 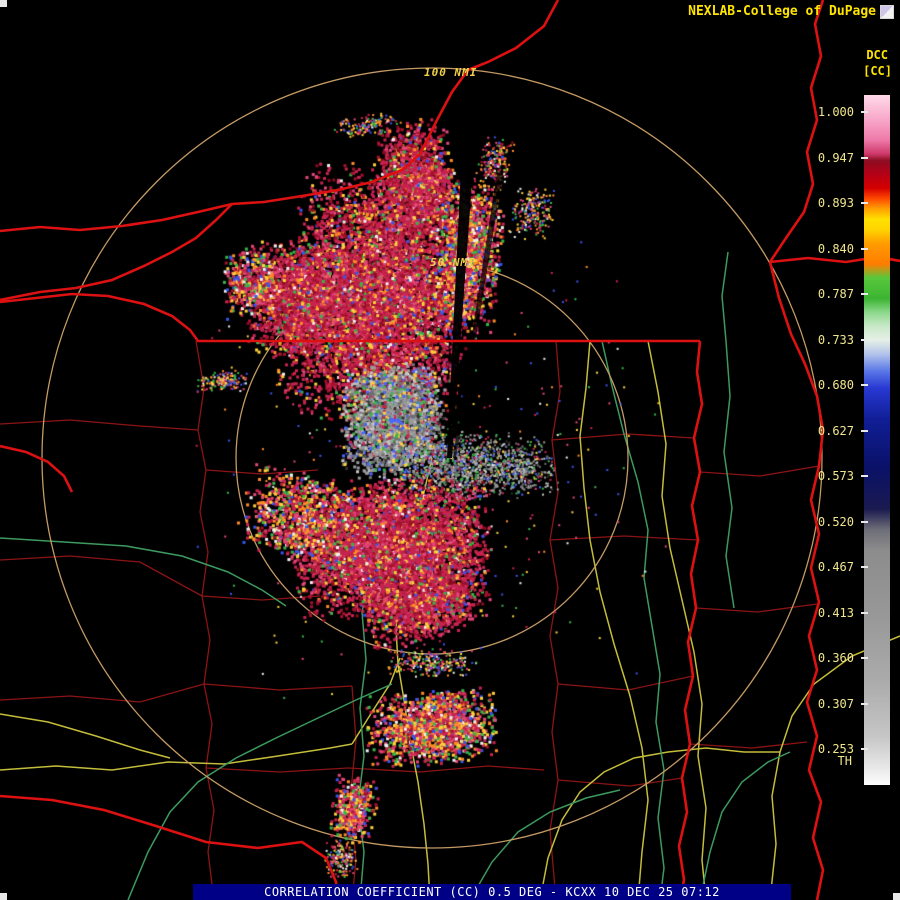 What do you see at coordinates (844, 761) in the screenshot?
I see `colorbar-threshold-label: TH` at bounding box center [844, 761].